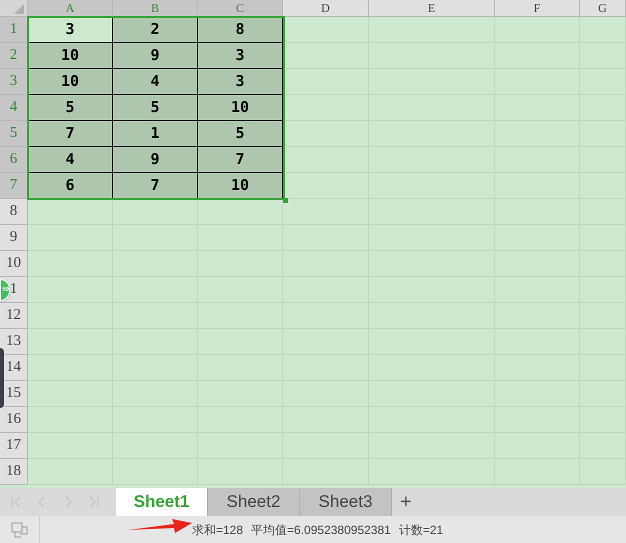 The image size is (626, 543). Describe the element at coordinates (421, 530) in the screenshot. I see `count-status: 计数=21` at that location.